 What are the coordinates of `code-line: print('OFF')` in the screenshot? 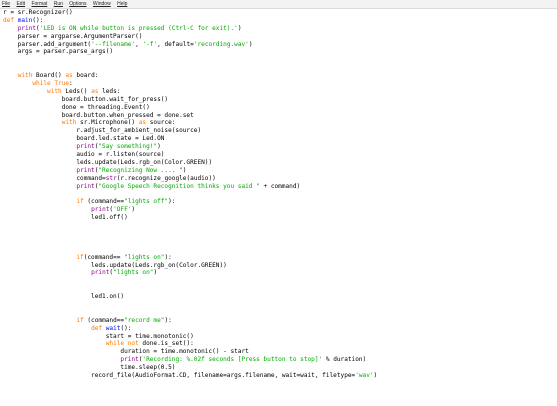 It's located at (278, 210).